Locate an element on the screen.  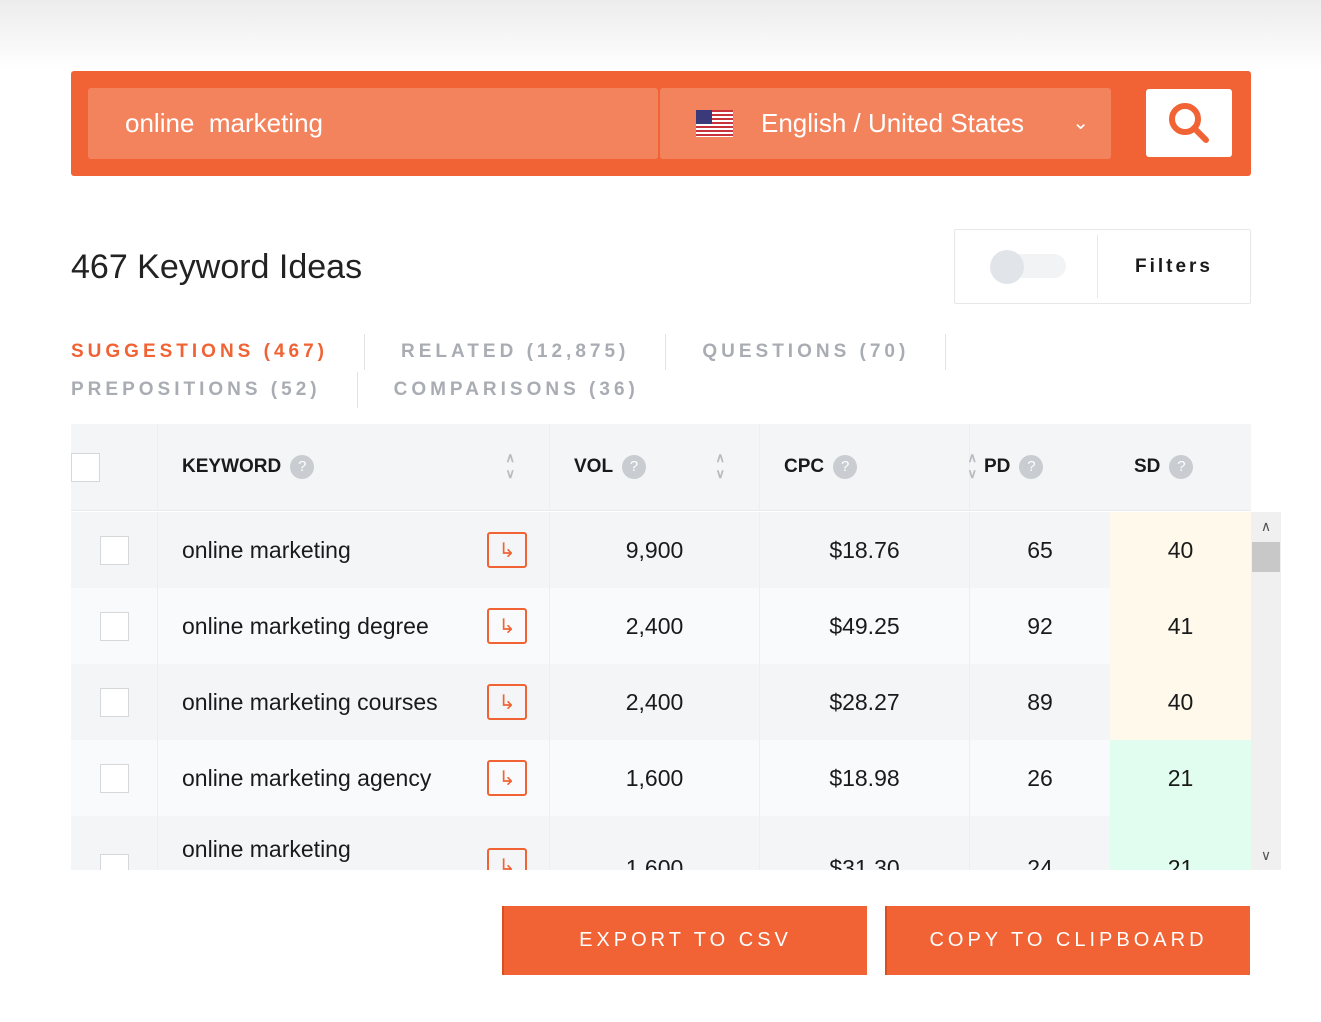
search-icon is located at coordinates (1189, 123).